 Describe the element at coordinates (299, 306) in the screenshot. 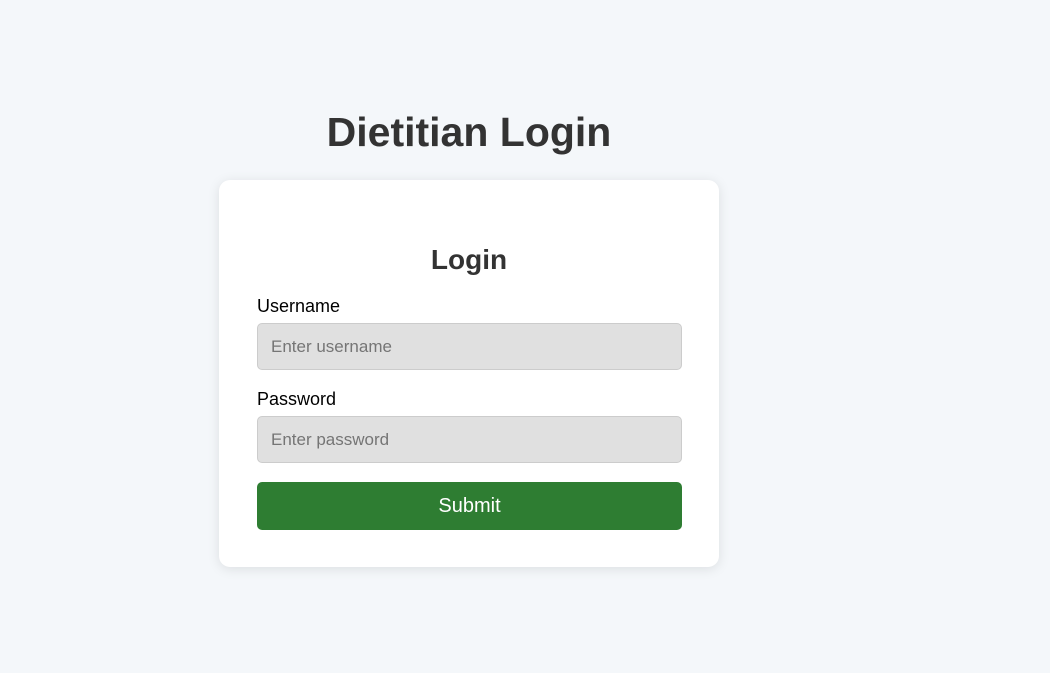

I see `username-label: Username` at that location.